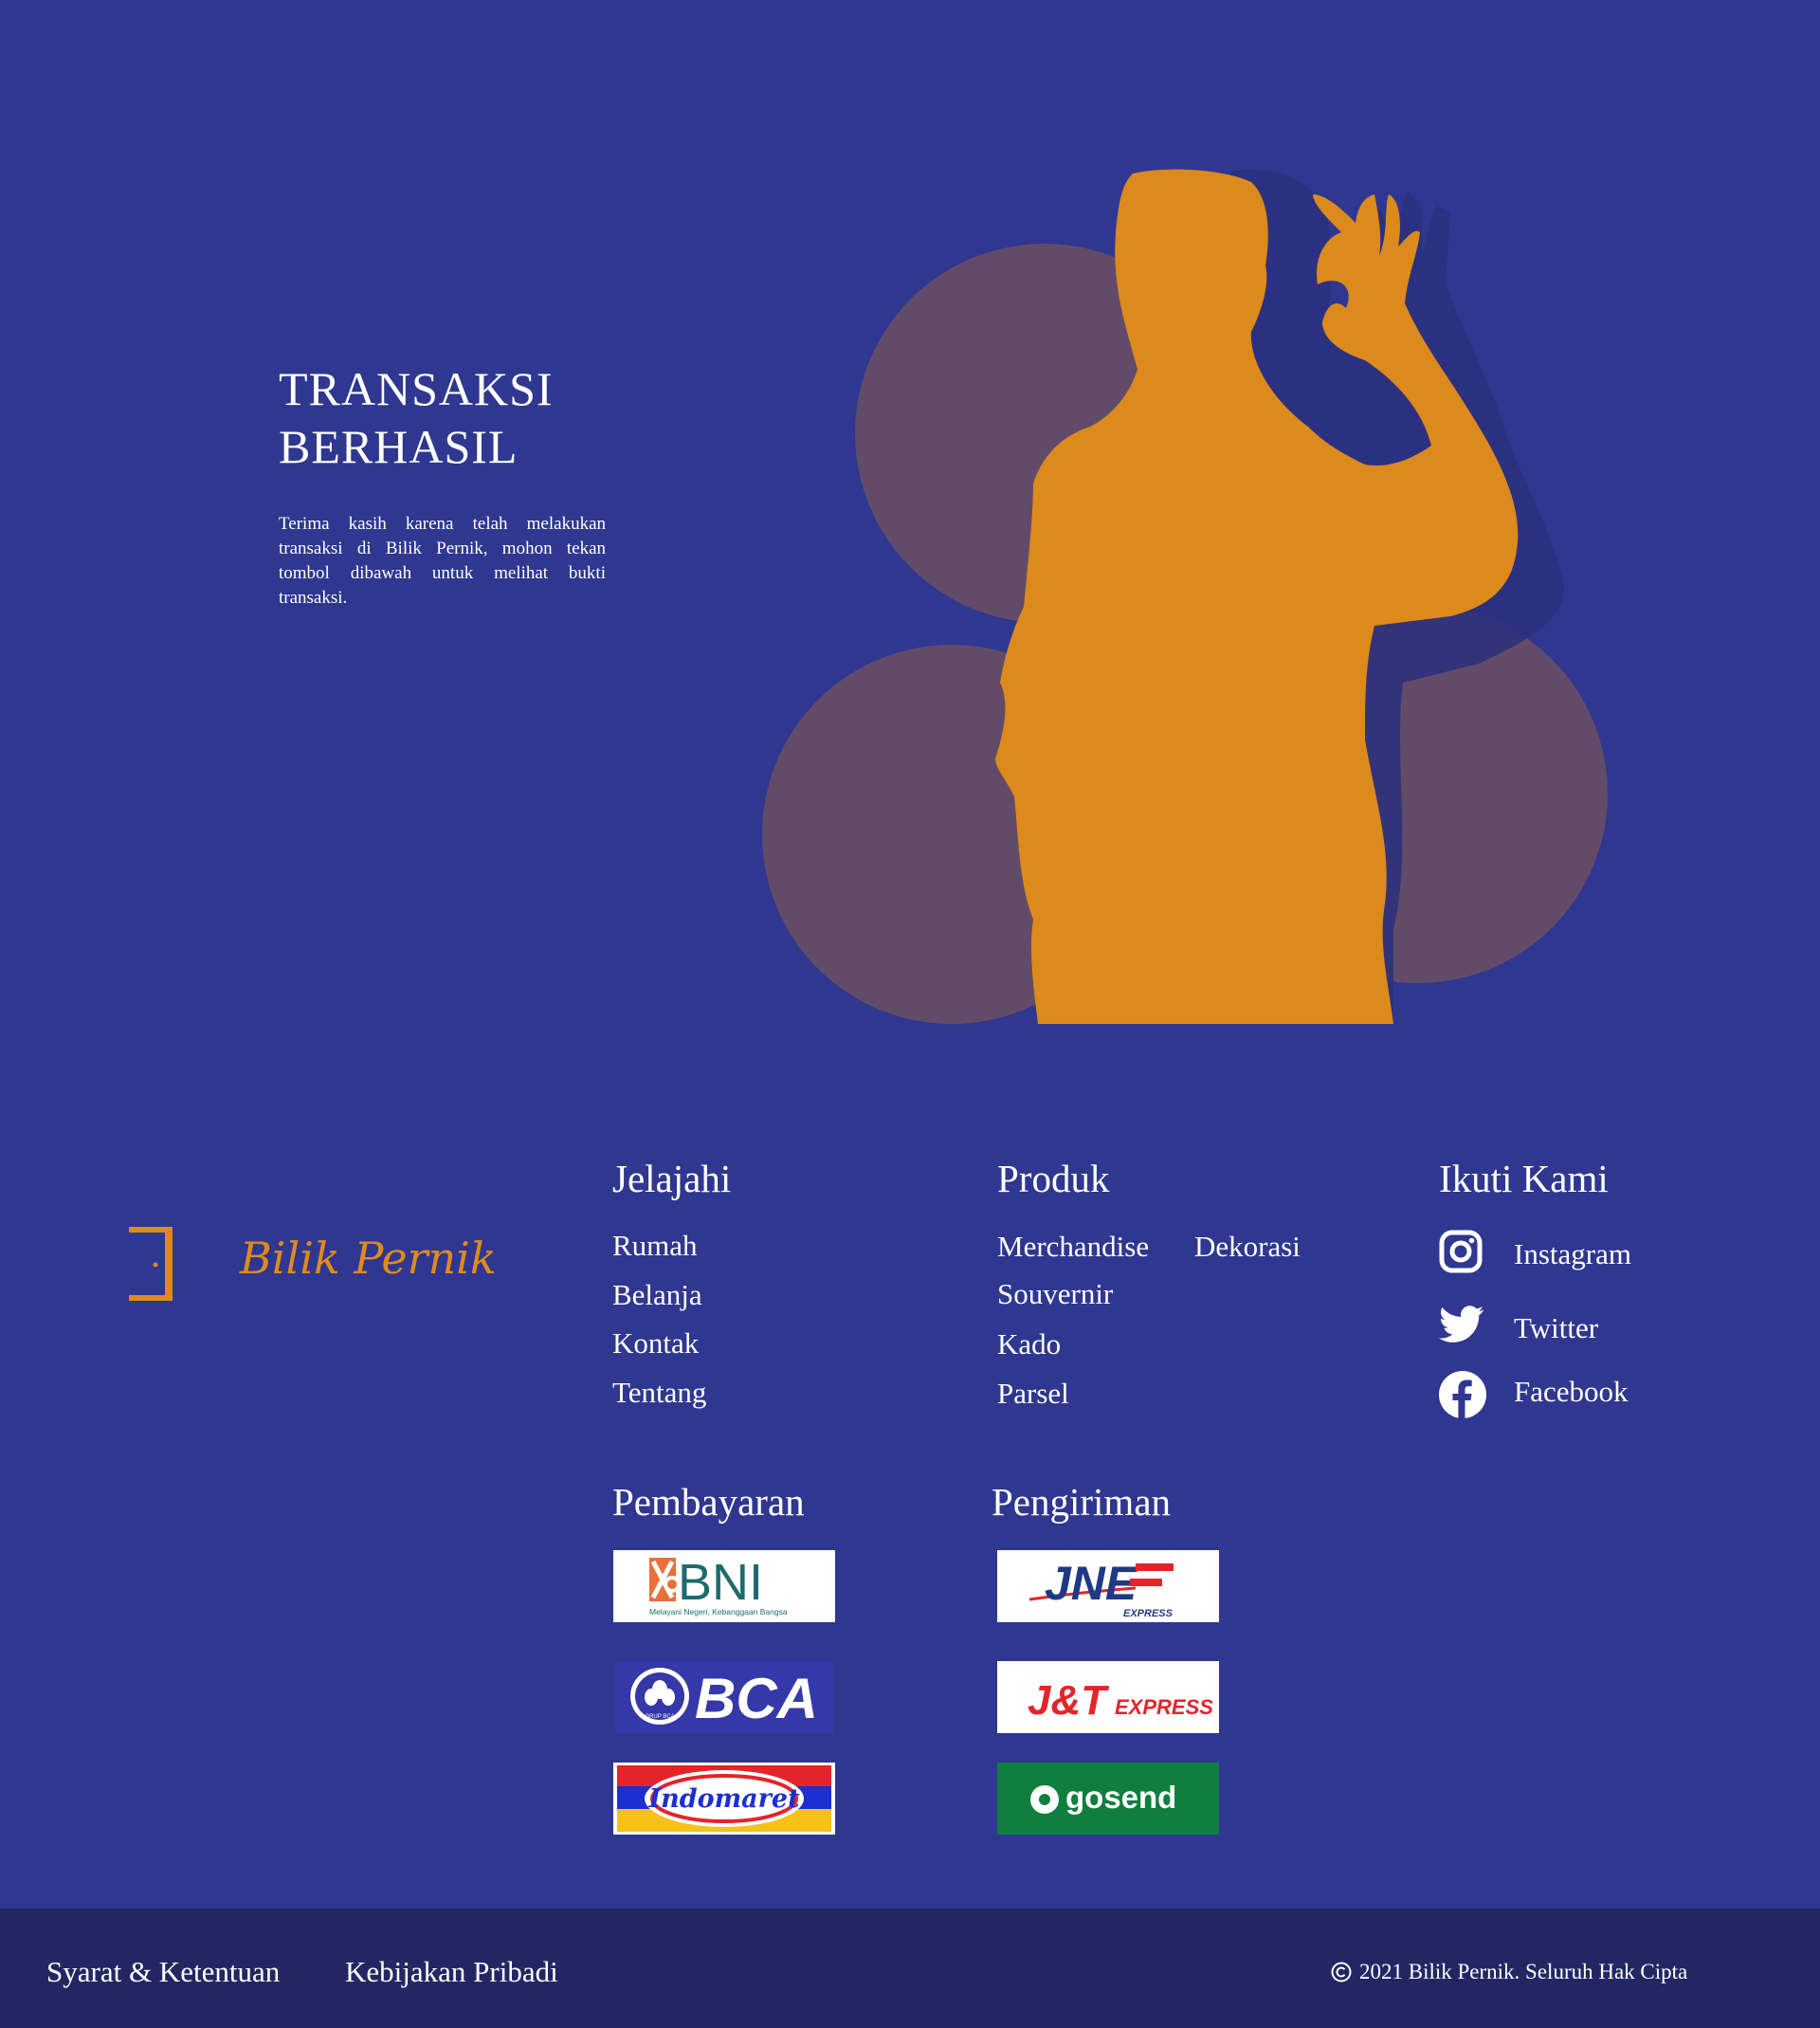  Describe the element at coordinates (1341, 1972) in the screenshot. I see `copyright-icon` at that location.